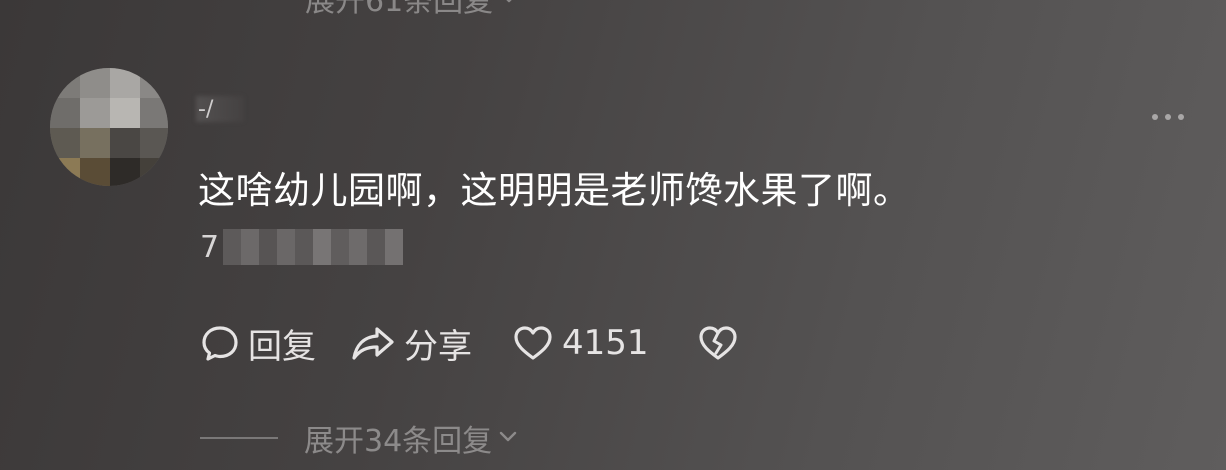 The image size is (1226, 470). Describe the element at coordinates (220, 343) in the screenshot. I see `speech-bubble-icon` at that location.